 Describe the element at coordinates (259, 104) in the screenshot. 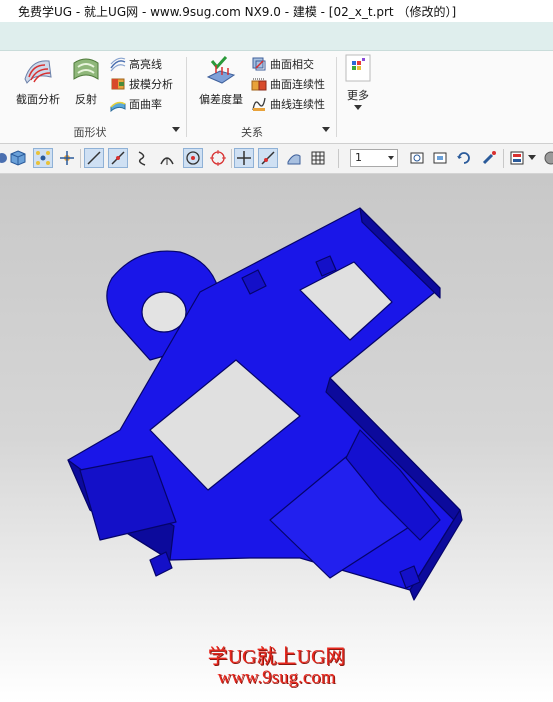

I see `curve-continuity-icon` at that location.